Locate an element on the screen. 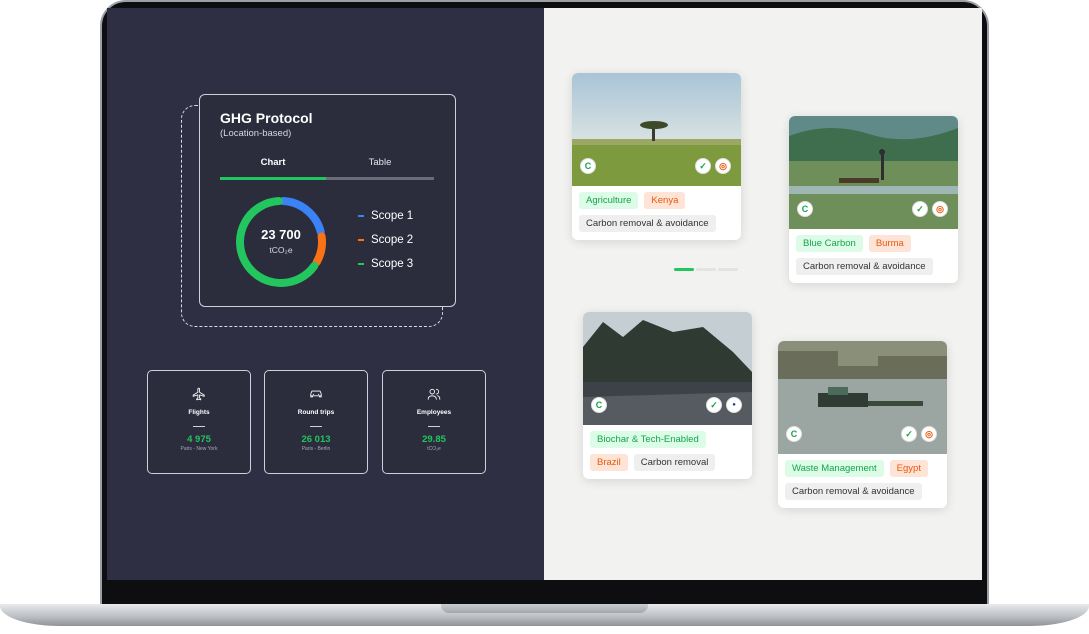 Image resolution: width=1089 pixels, height=634 pixels. category-tag: Biochar & Tech-Enabled is located at coordinates (648, 439).